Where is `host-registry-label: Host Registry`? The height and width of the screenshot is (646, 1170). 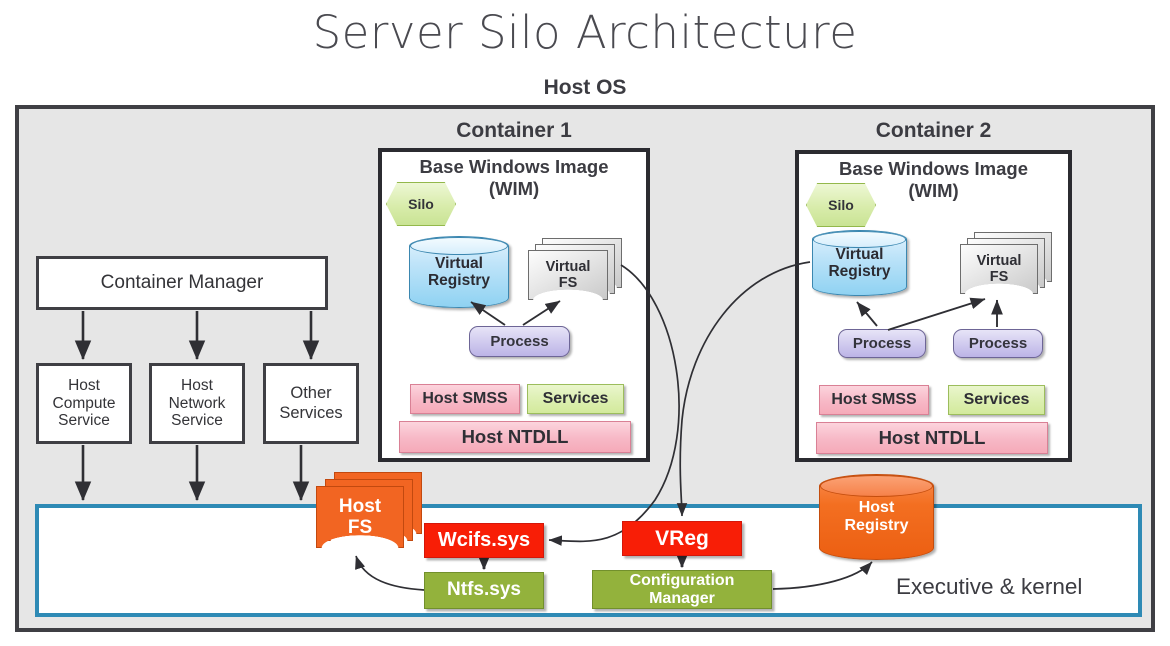
host-registry-label: Host Registry is located at coordinates (876, 516).